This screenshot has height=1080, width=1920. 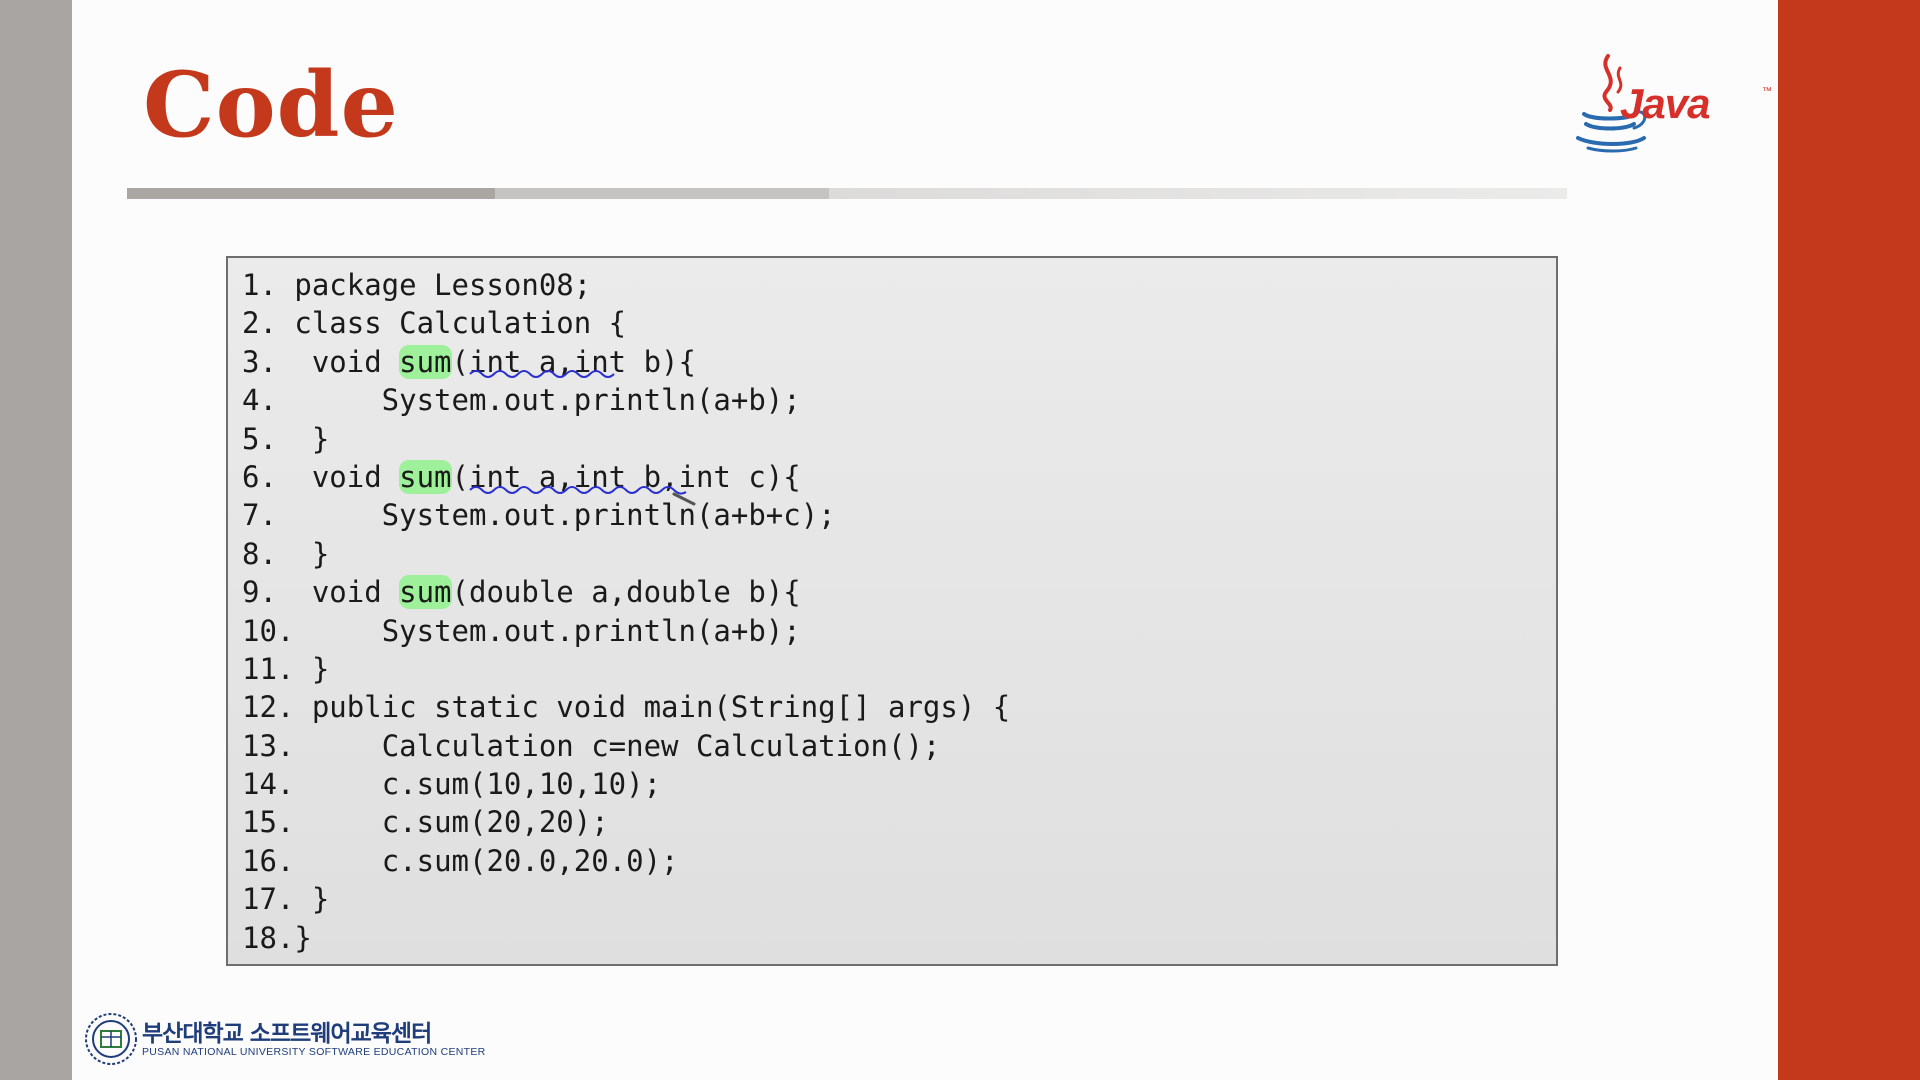 I want to click on line-number: 18., so click(x=268, y=937).